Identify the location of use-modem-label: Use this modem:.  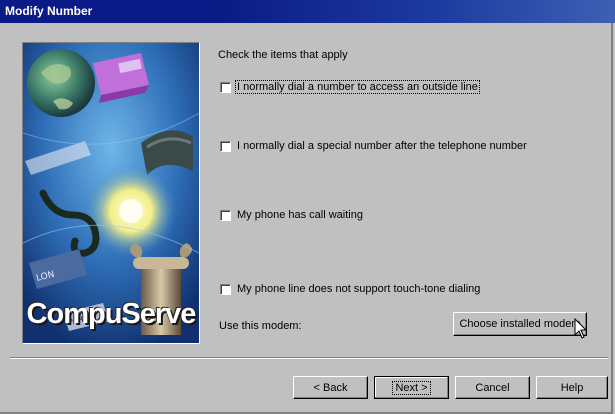
(260, 326).